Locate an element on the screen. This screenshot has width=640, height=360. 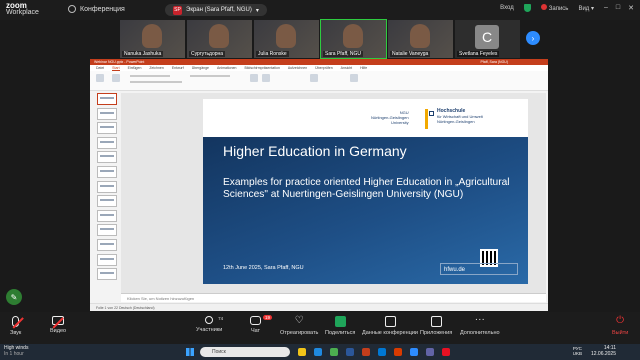
format-row is located at coordinates (156, 82).